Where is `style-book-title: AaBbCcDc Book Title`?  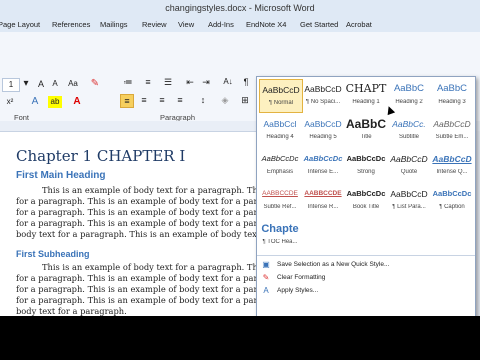
style-book-title: AaBbCcDc Book Title is located at coordinates (366, 200).